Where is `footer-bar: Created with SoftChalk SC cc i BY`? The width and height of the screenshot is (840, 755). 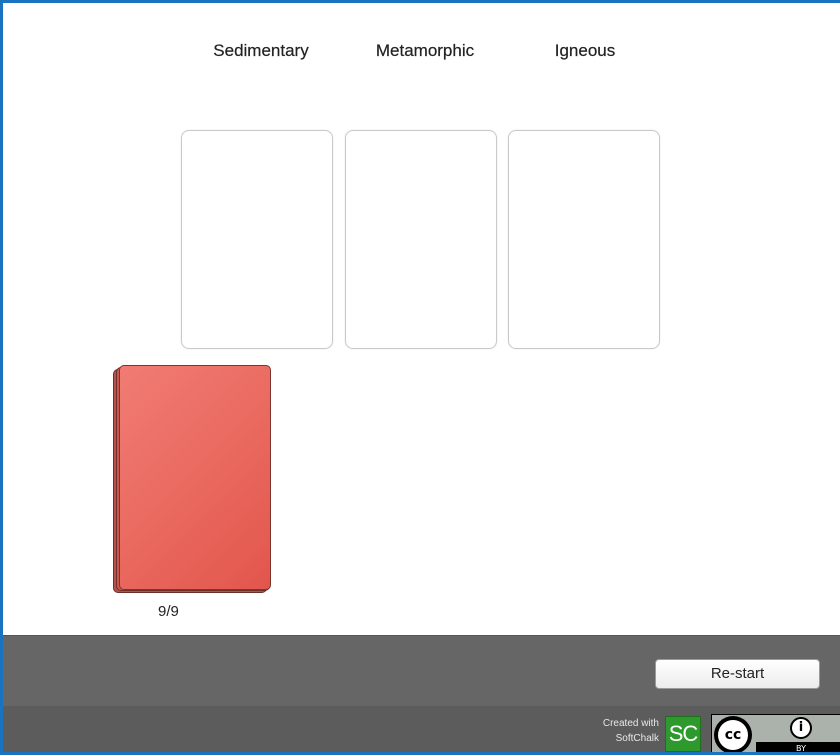
footer-bar: Created with SoftChalk SC cc i BY is located at coordinates (421, 729).